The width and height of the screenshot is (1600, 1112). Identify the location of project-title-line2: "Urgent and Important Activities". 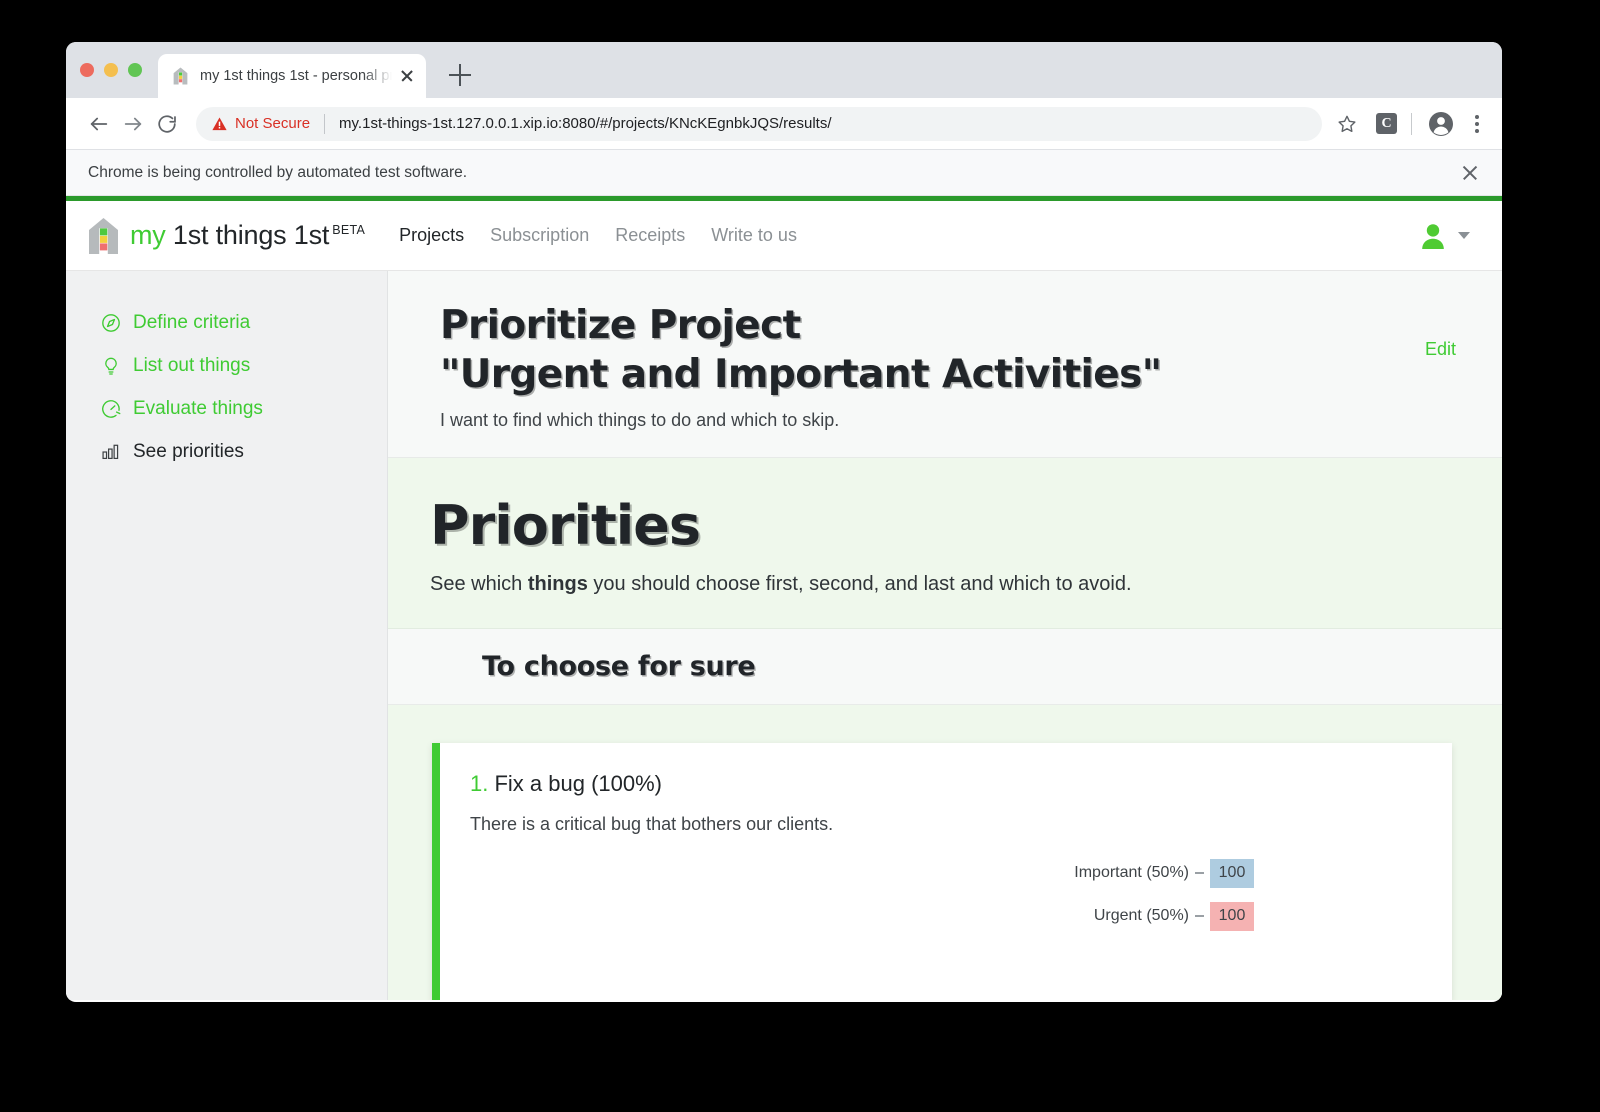
(801, 375).